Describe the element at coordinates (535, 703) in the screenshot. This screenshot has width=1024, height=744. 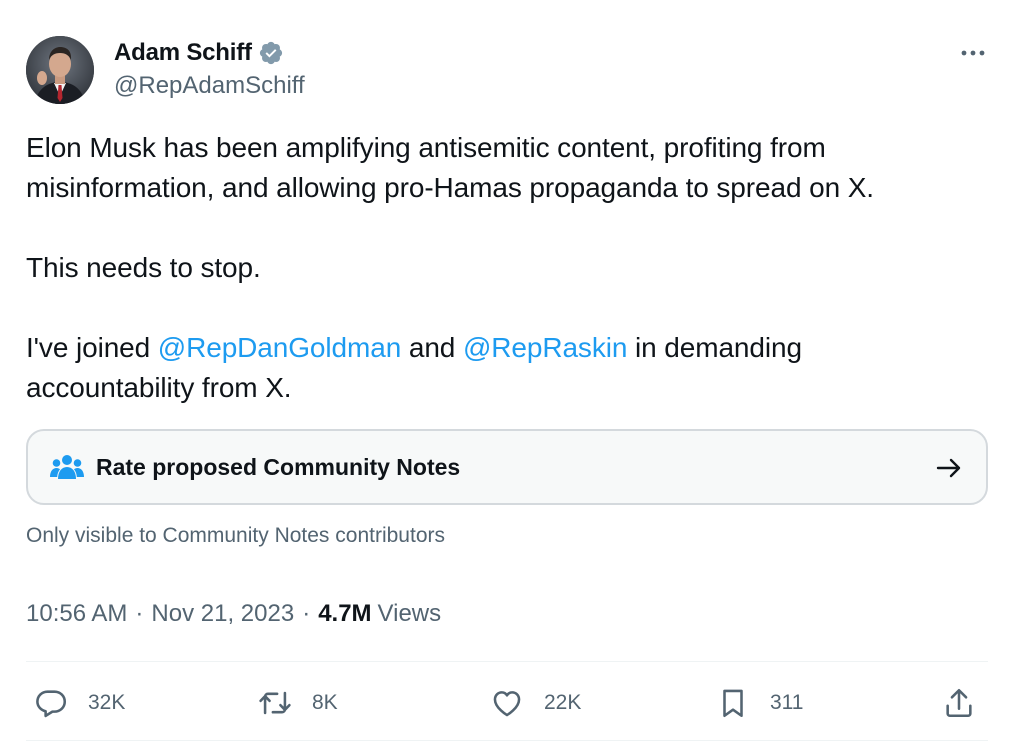
I see `like-button: 22K` at that location.